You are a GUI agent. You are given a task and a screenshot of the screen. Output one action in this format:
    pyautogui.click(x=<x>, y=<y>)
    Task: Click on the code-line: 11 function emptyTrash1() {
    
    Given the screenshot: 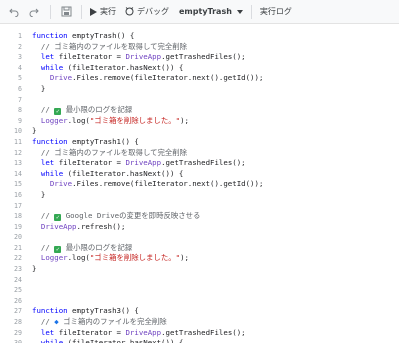 What is the action you would take?
    pyautogui.click(x=199, y=142)
    